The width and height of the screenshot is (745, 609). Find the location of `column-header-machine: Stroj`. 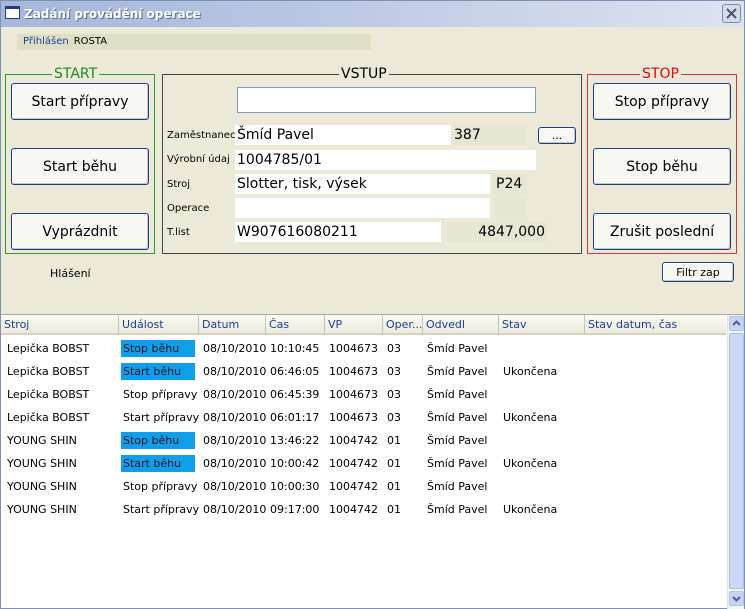

column-header-machine: Stroj is located at coordinates (60, 325).